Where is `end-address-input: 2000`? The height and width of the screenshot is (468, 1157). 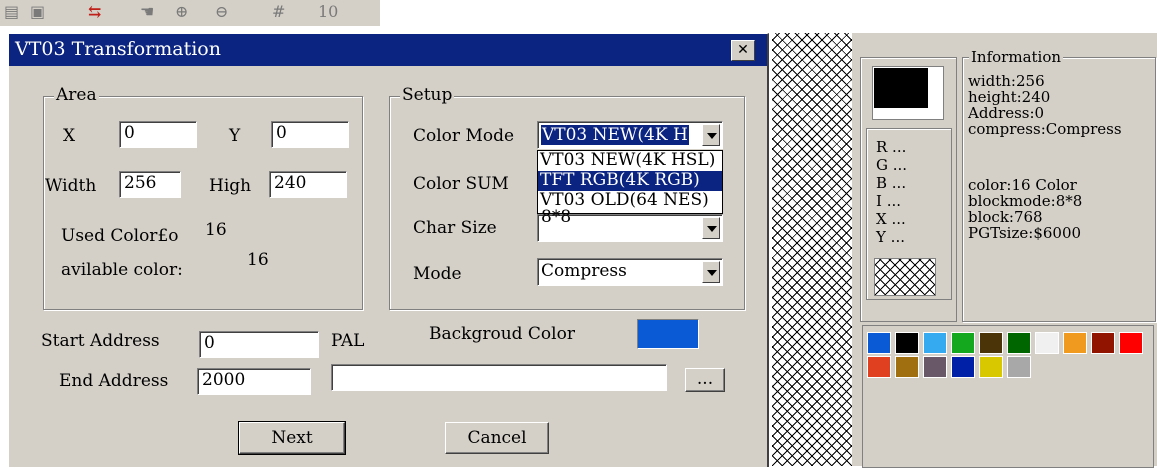
end-address-input: 2000 is located at coordinates (254, 381).